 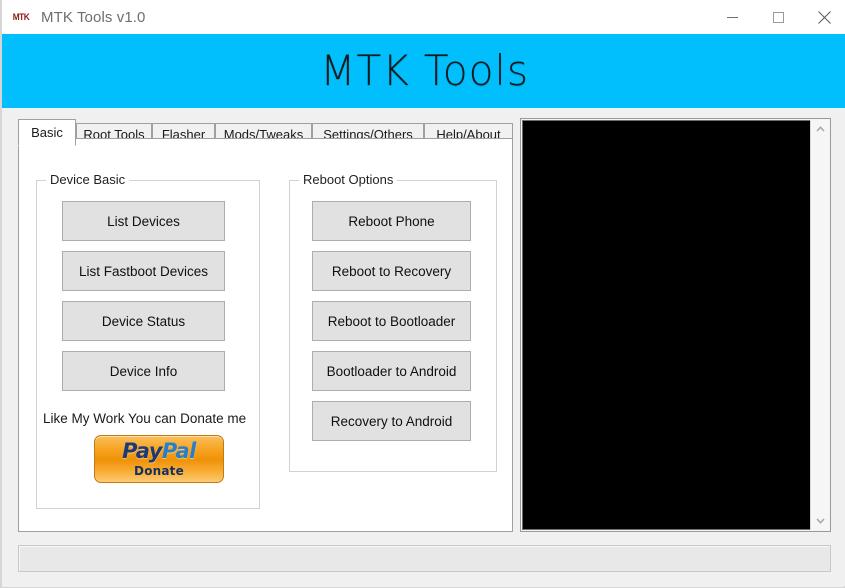 I want to click on scroll-up-button, so click(x=820, y=129).